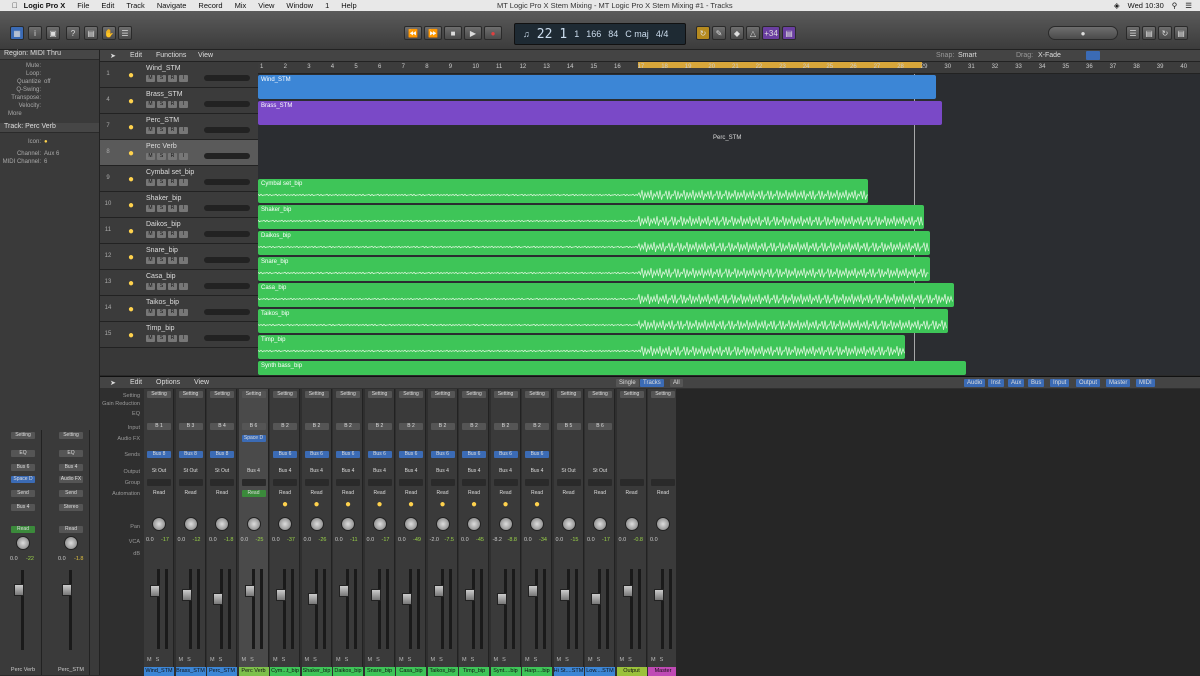  Describe the element at coordinates (131, 231) in the screenshot. I see `drum-icon: ●` at that location.